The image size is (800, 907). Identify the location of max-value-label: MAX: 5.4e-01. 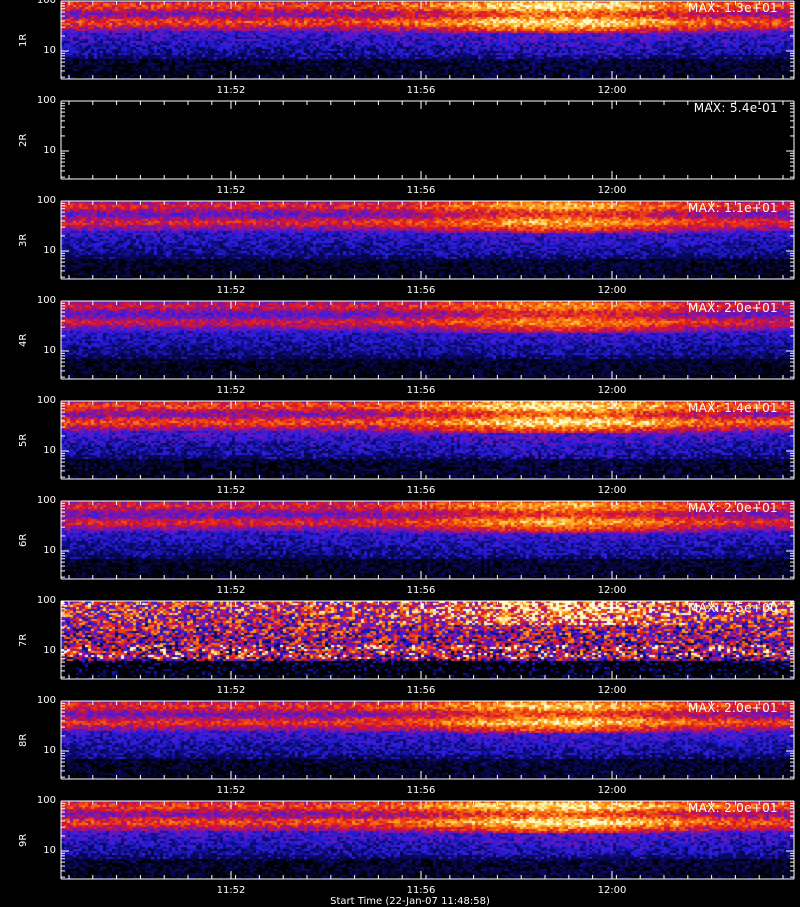
(735, 108).